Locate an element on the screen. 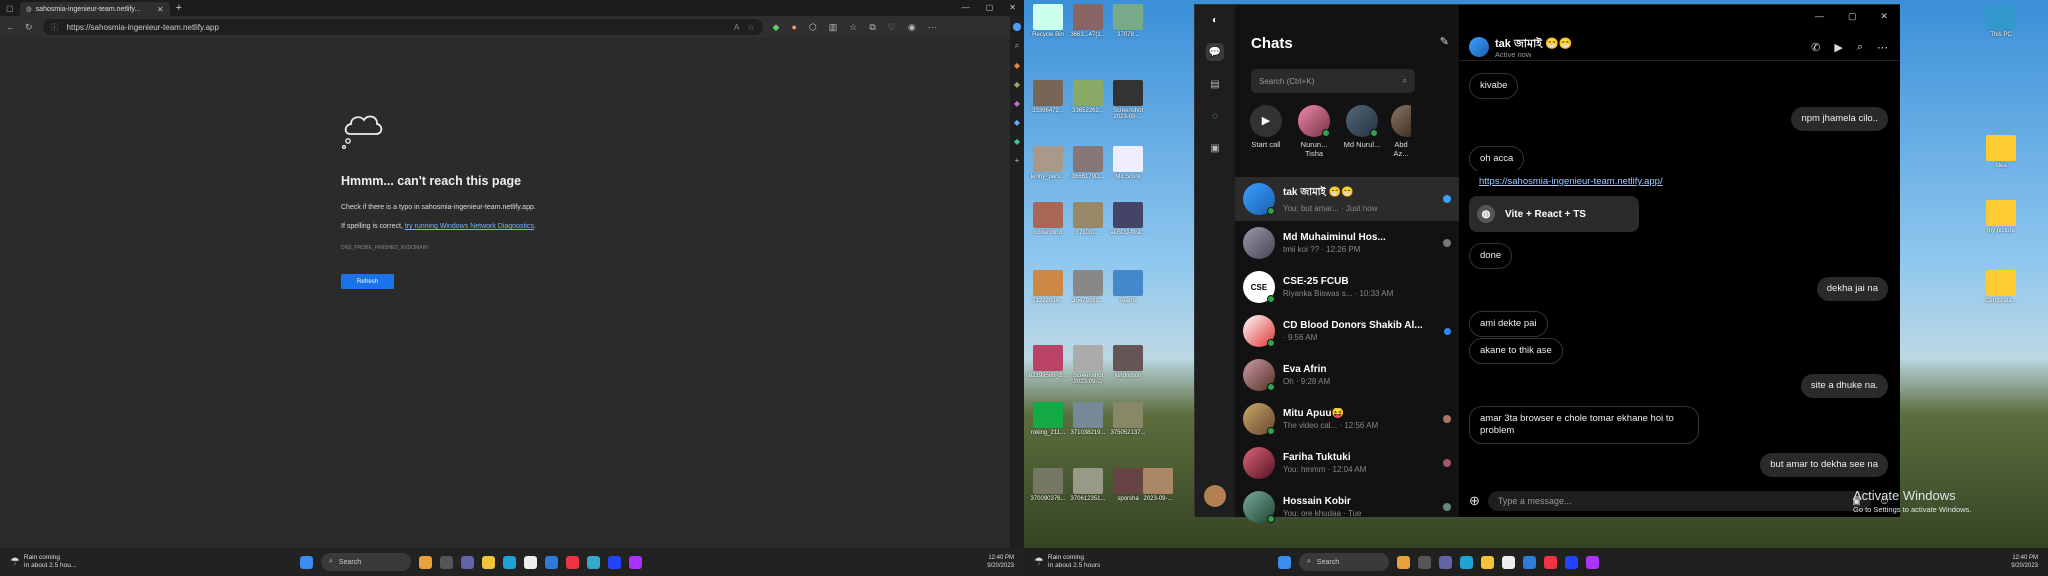 This screenshot has width=2048, height=576. desktop-icon: my picture is located at coordinates (2001, 217).